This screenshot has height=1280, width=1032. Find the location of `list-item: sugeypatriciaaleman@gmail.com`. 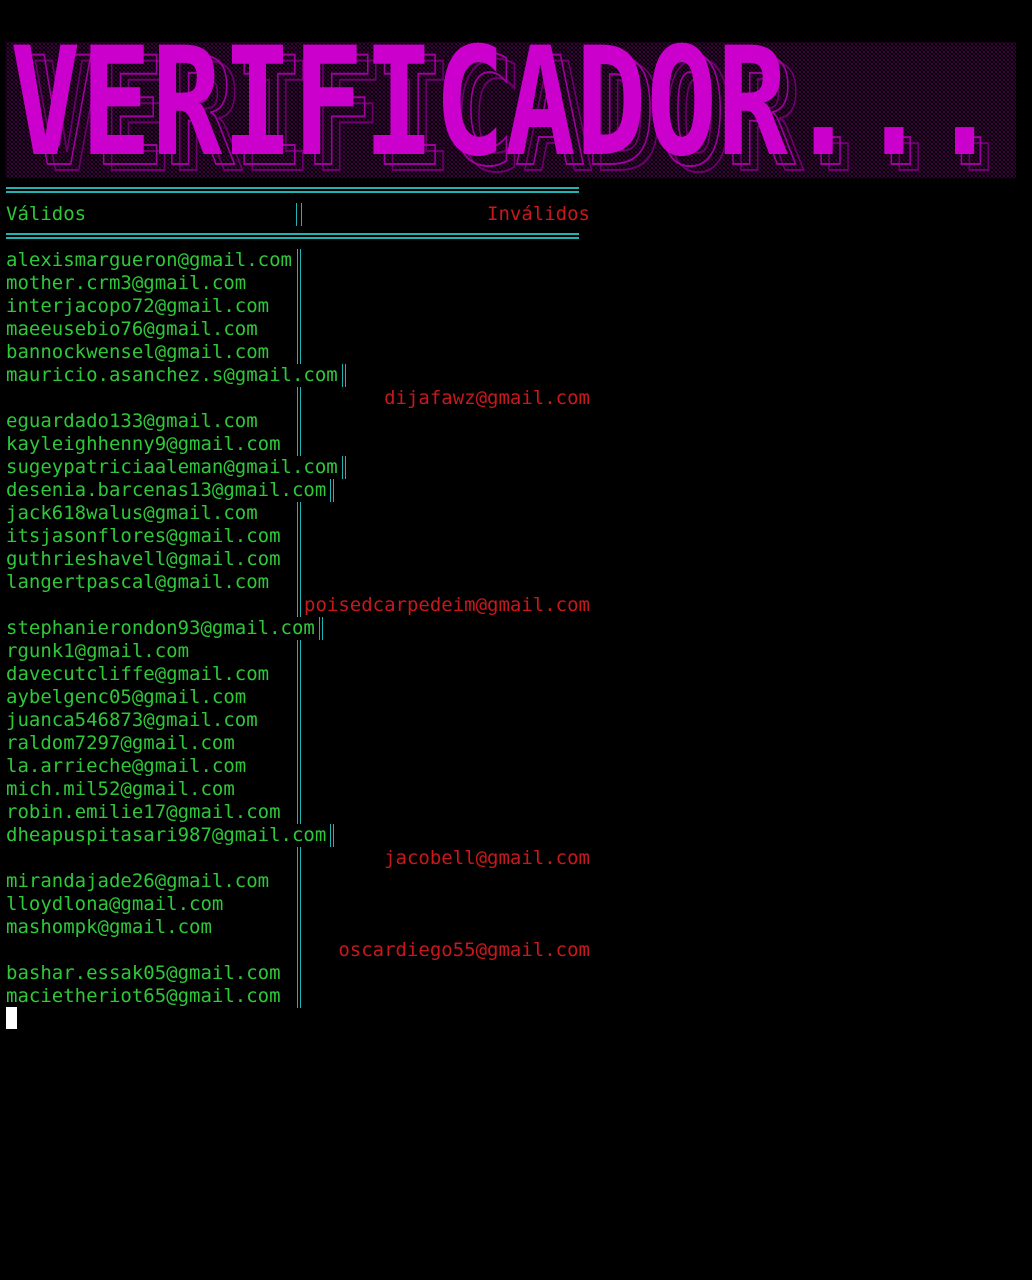

list-item: sugeypatriciaaleman@gmail.com is located at coordinates (301, 467).